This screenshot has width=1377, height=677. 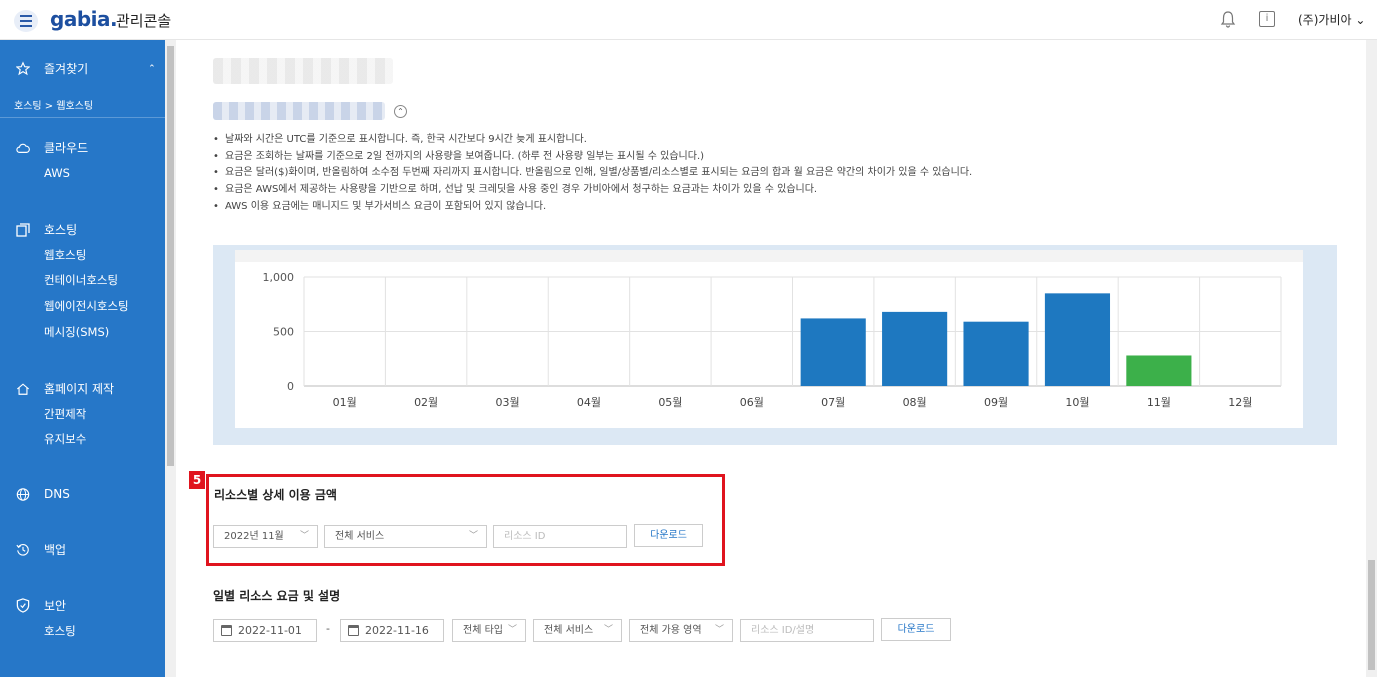 What do you see at coordinates (275, 495) in the screenshot?
I see `resource-section-title: 리소스별 상세 이용 금액` at bounding box center [275, 495].